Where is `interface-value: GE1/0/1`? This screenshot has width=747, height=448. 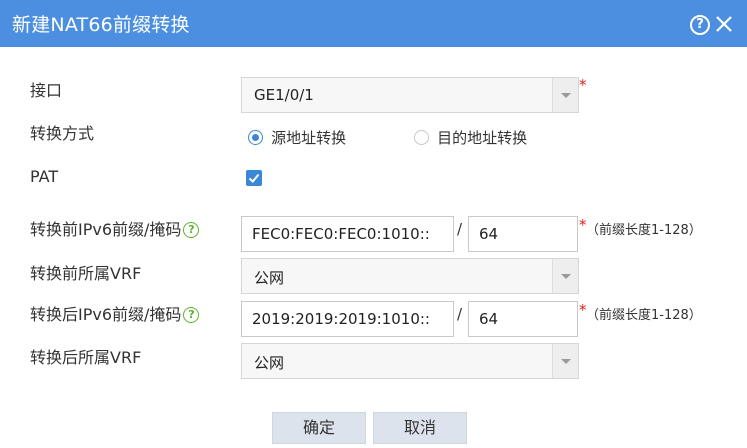 interface-value: GE1/0/1 is located at coordinates (284, 95).